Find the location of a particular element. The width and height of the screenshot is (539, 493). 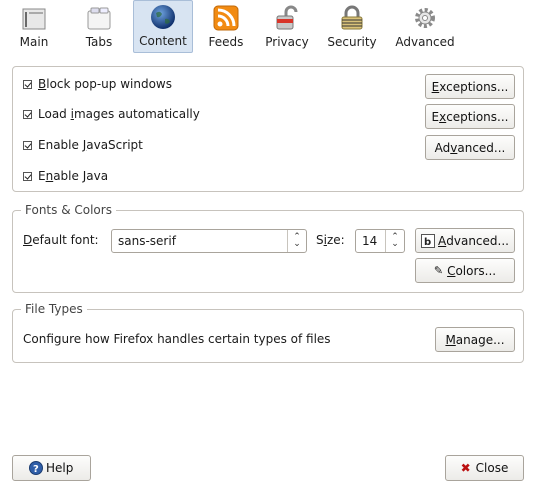

lock-icon is located at coordinates (287, 17).